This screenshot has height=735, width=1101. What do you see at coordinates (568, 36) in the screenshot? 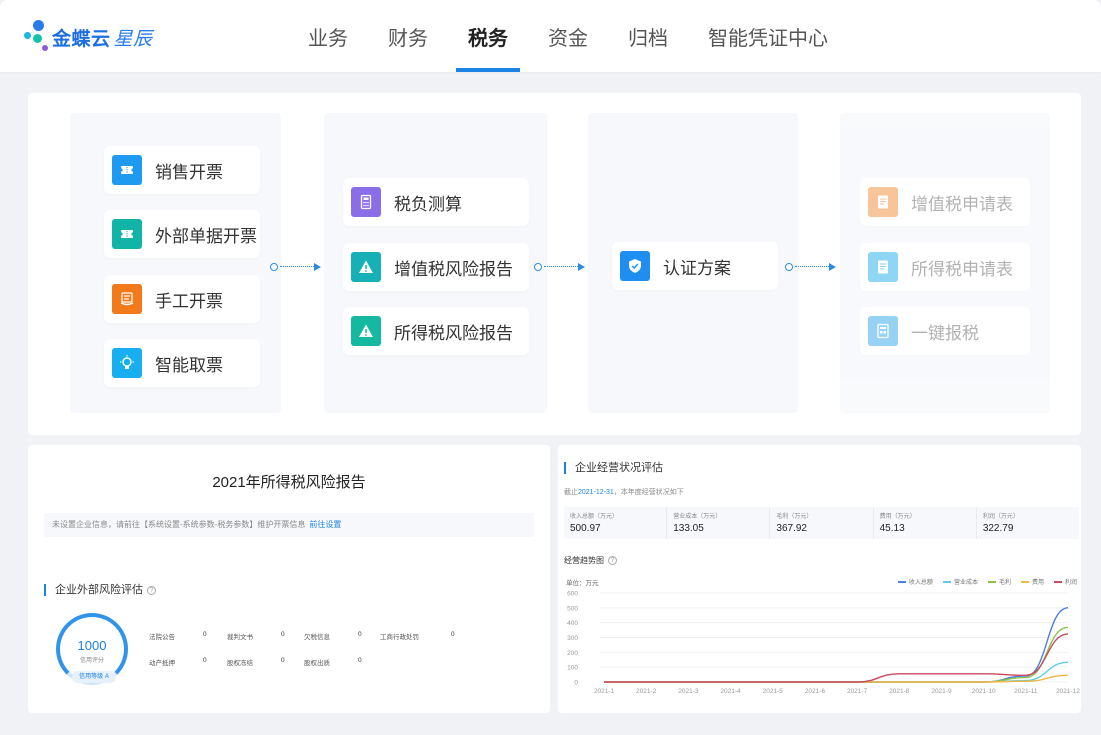
I see `nav-item-4: 资金` at bounding box center [568, 36].